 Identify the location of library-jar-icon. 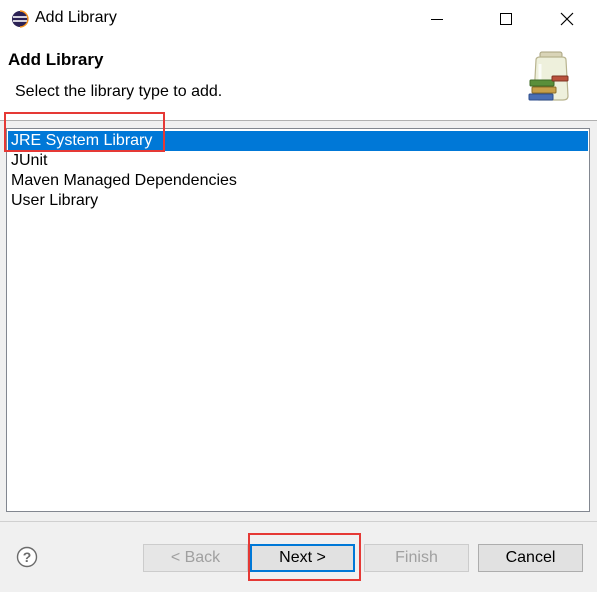
(548, 76).